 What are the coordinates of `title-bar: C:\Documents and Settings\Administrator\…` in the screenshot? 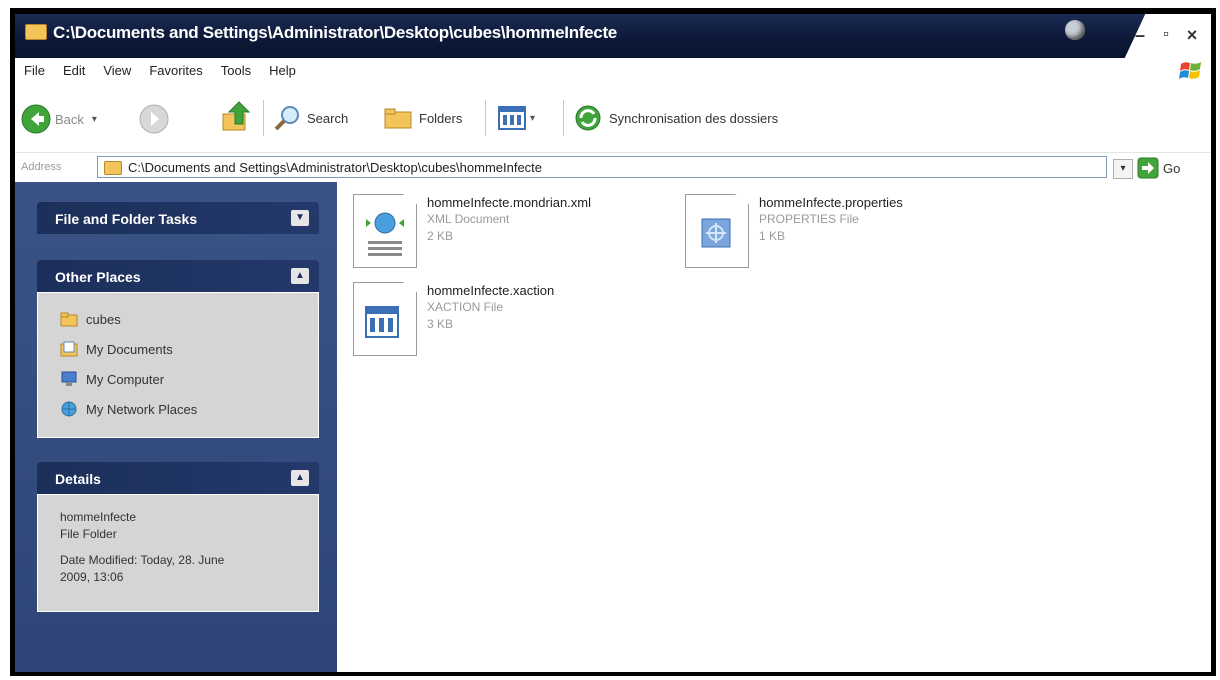 It's located at (613, 36).